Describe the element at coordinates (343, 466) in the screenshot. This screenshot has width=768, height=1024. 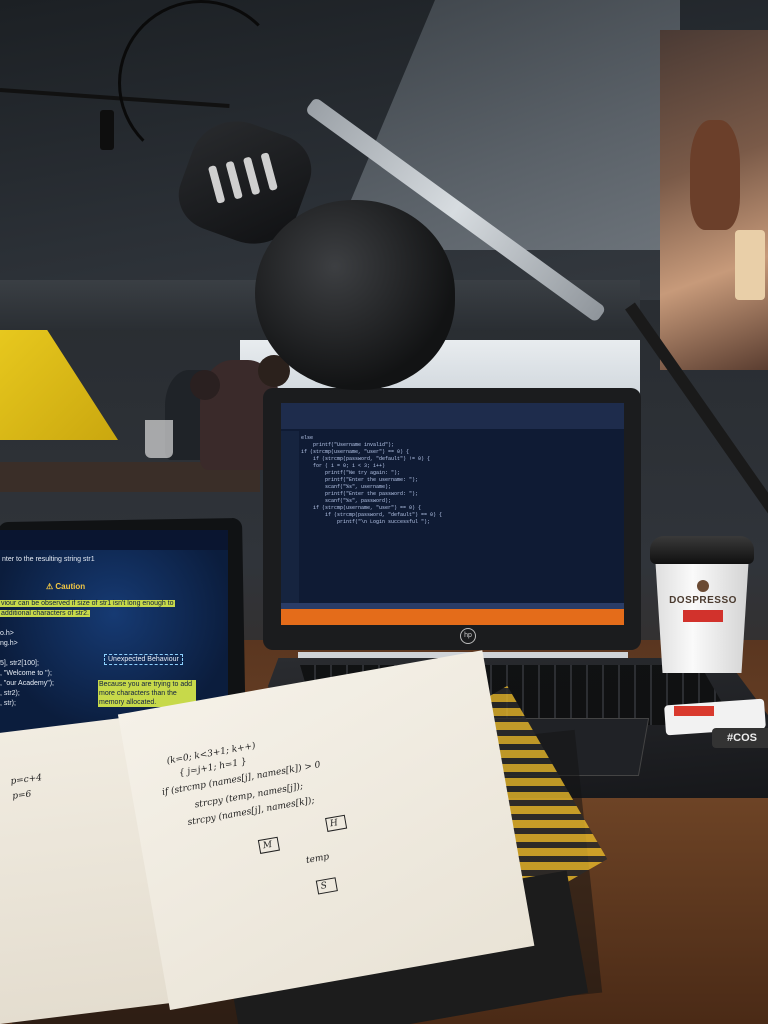
I see `code-line: for ( i = 0; i < 3; i++)` at that location.